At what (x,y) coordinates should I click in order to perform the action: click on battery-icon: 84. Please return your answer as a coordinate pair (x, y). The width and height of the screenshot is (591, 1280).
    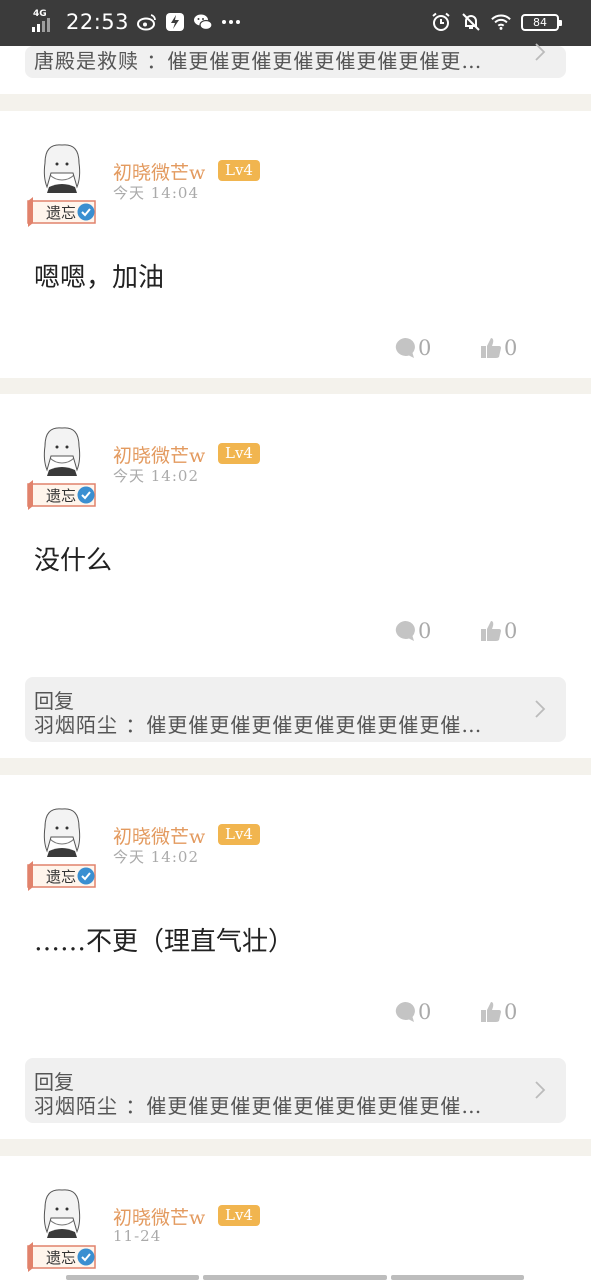
    Looking at the image, I should click on (541, 22).